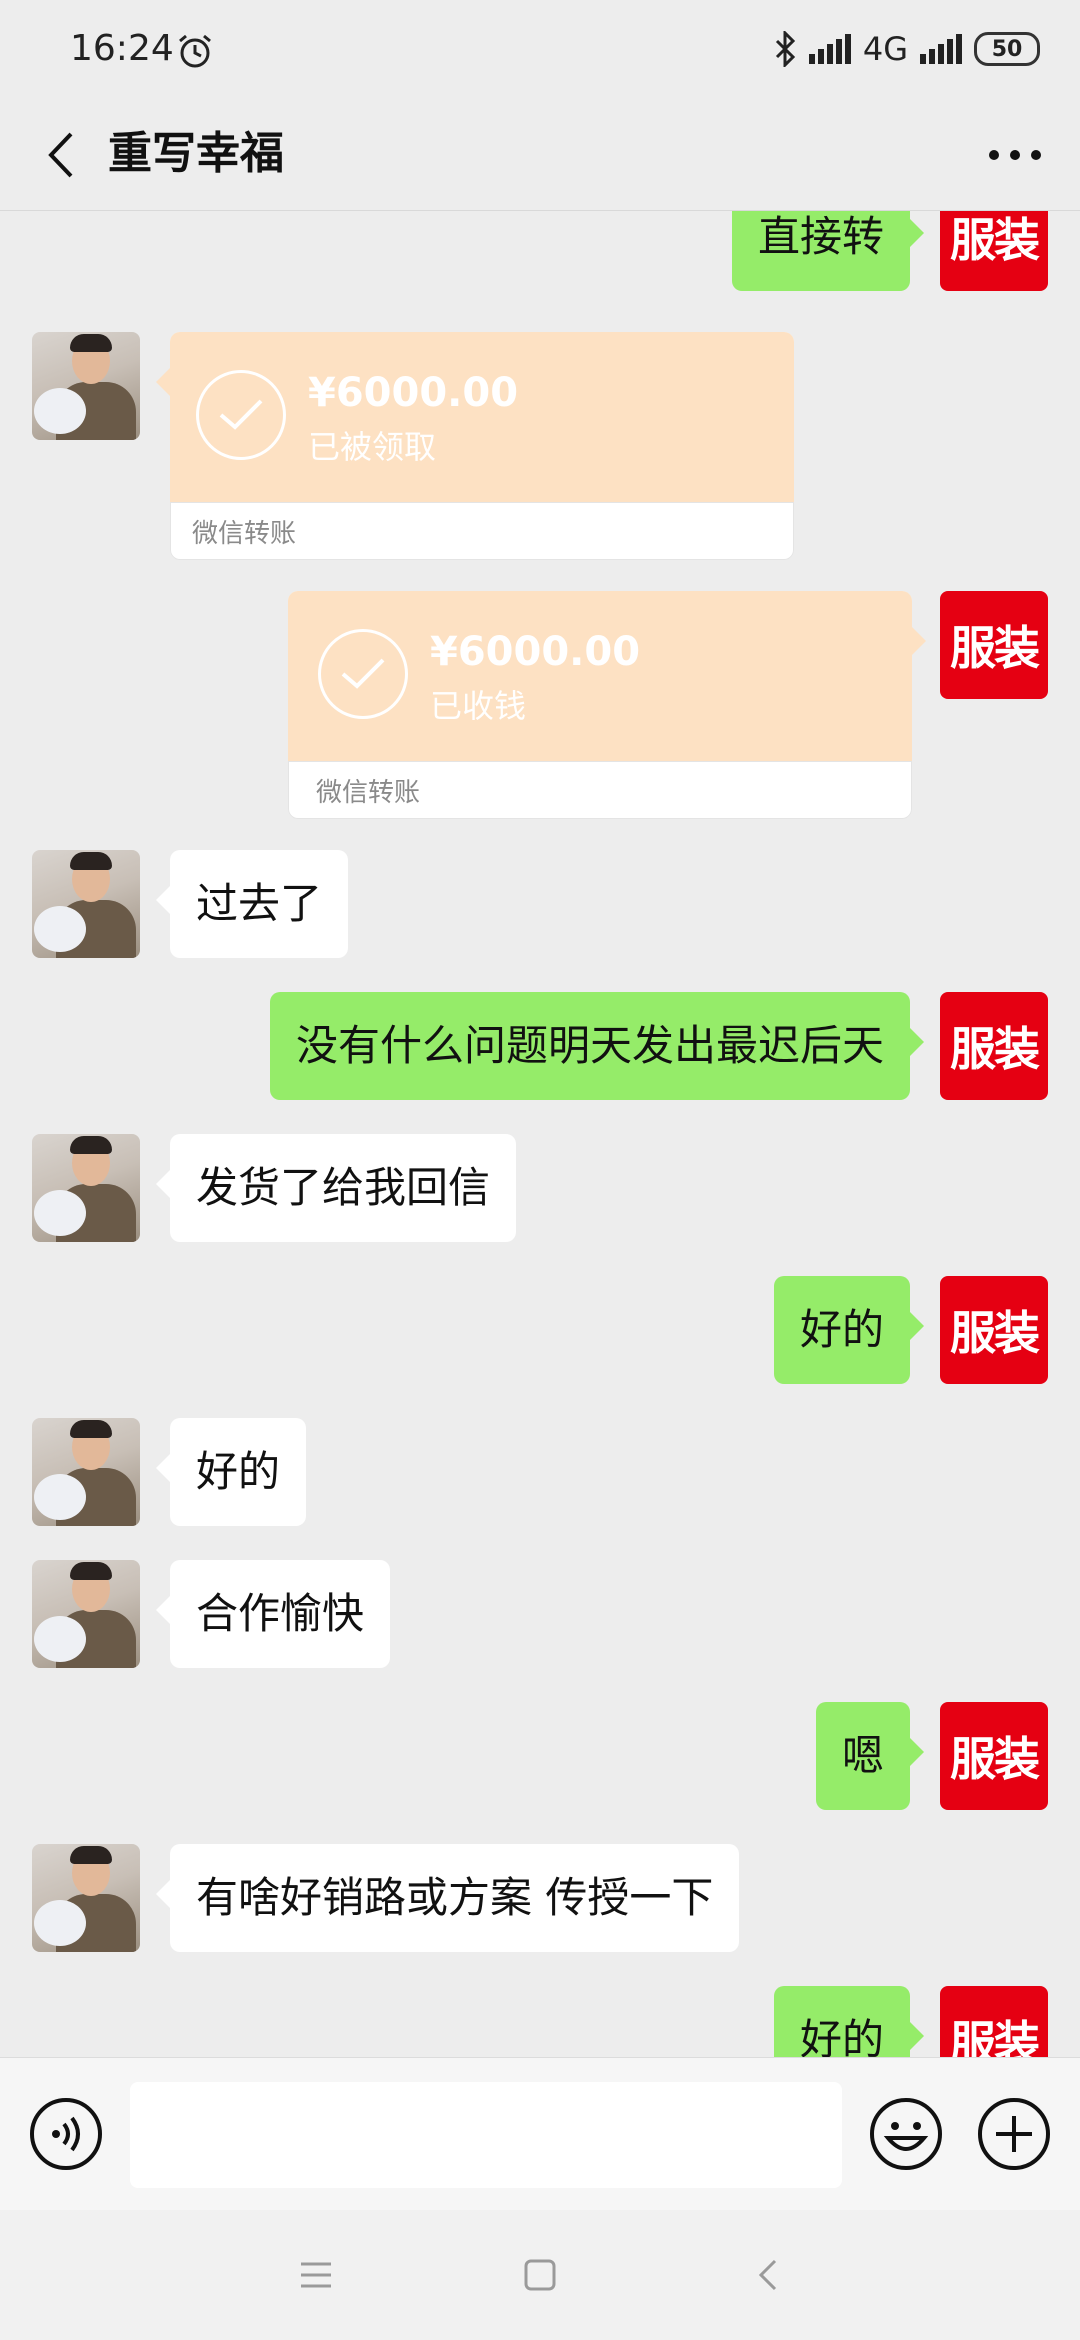  Describe the element at coordinates (196, 153) in the screenshot. I see `page-title: 重写幸福` at that location.